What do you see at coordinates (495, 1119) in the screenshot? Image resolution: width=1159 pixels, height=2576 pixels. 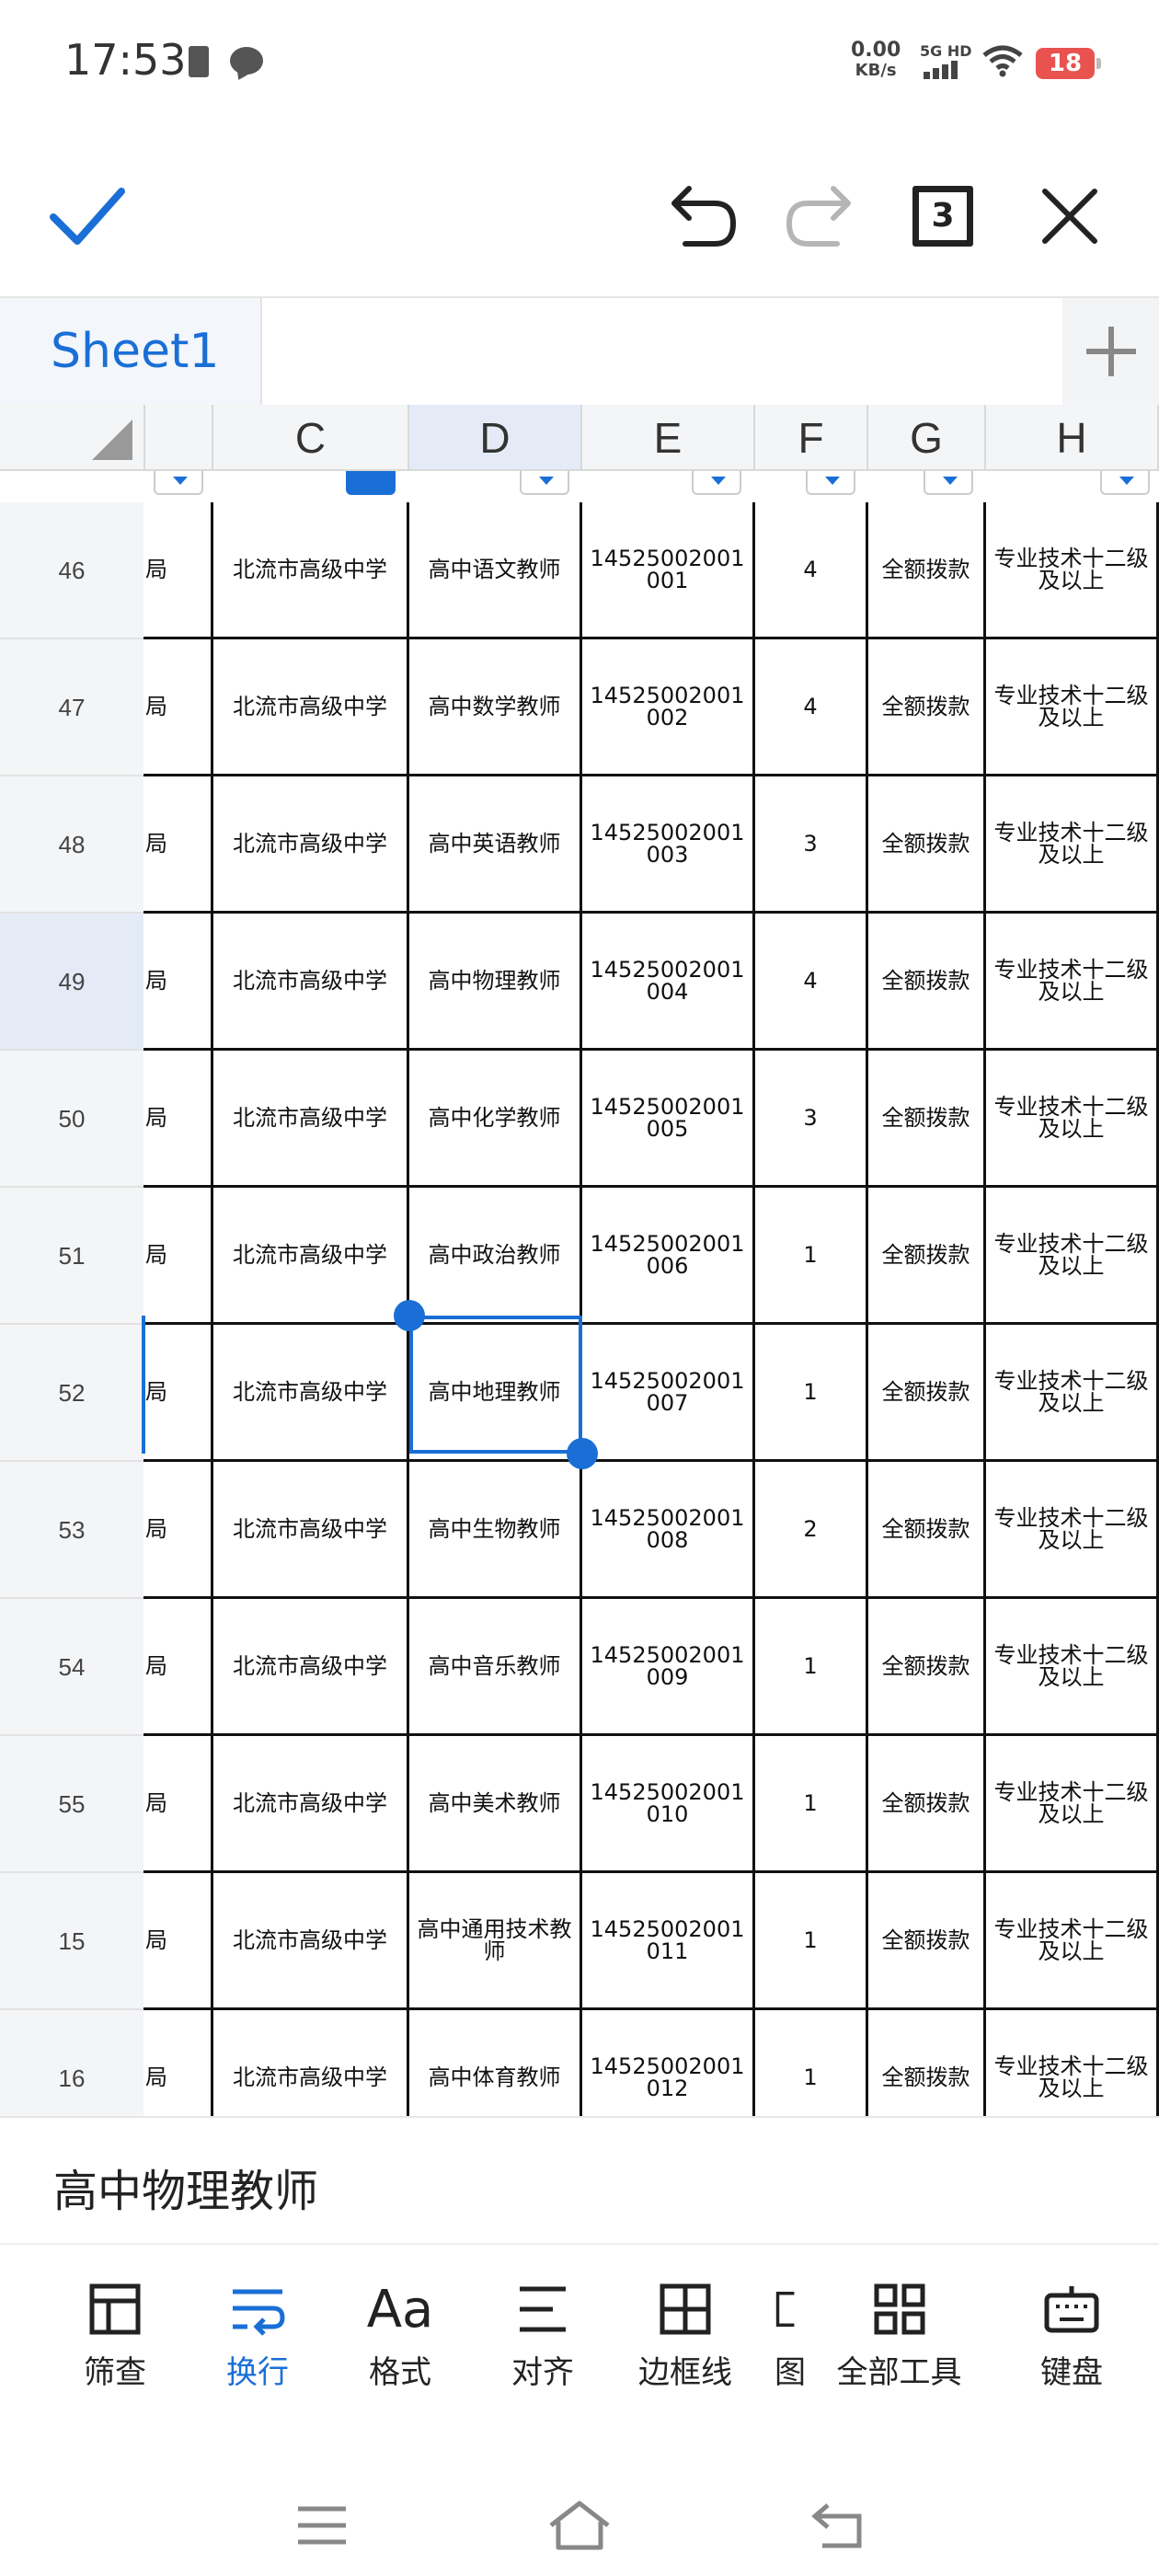 I see `cell-d: 高中化学教师` at bounding box center [495, 1119].